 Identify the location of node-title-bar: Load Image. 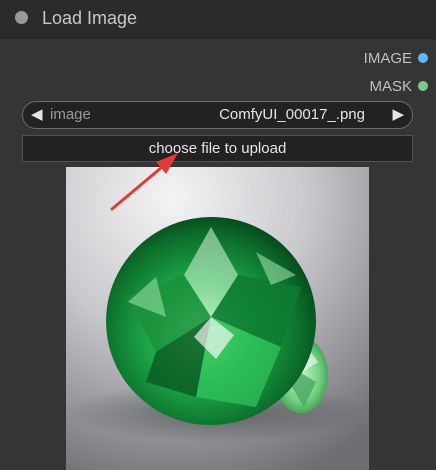
(218, 19).